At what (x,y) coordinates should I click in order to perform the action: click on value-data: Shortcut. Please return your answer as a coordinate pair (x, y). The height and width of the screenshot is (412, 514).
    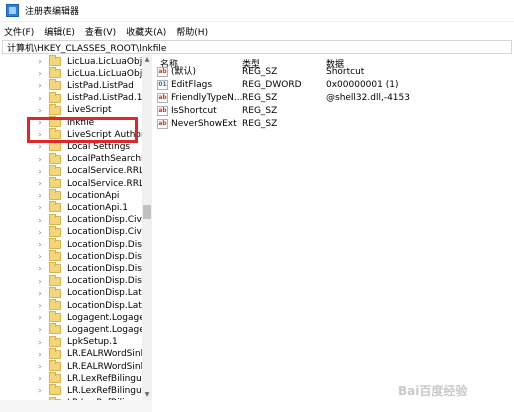
    Looking at the image, I should click on (345, 72).